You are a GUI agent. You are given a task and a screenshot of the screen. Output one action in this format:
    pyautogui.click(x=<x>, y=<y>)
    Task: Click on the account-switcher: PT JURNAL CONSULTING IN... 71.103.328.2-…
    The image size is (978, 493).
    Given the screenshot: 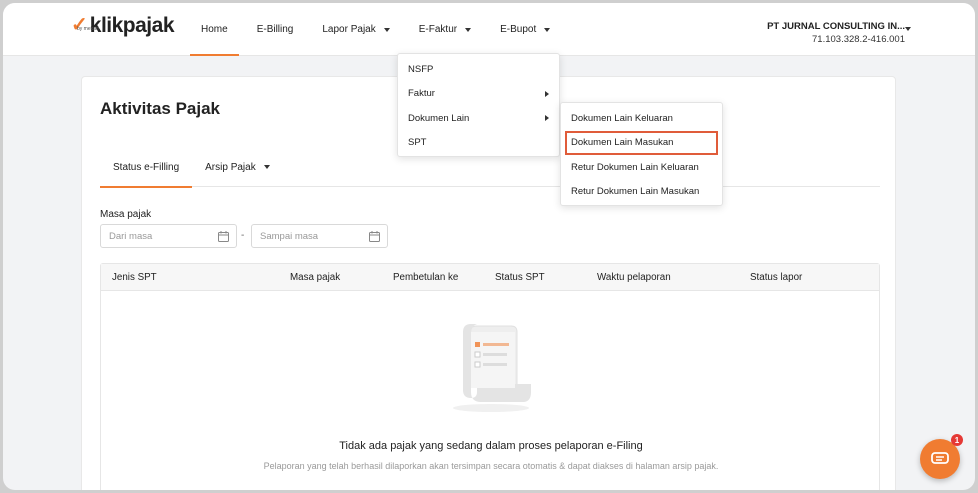 What is the action you would take?
    pyautogui.click(x=836, y=33)
    